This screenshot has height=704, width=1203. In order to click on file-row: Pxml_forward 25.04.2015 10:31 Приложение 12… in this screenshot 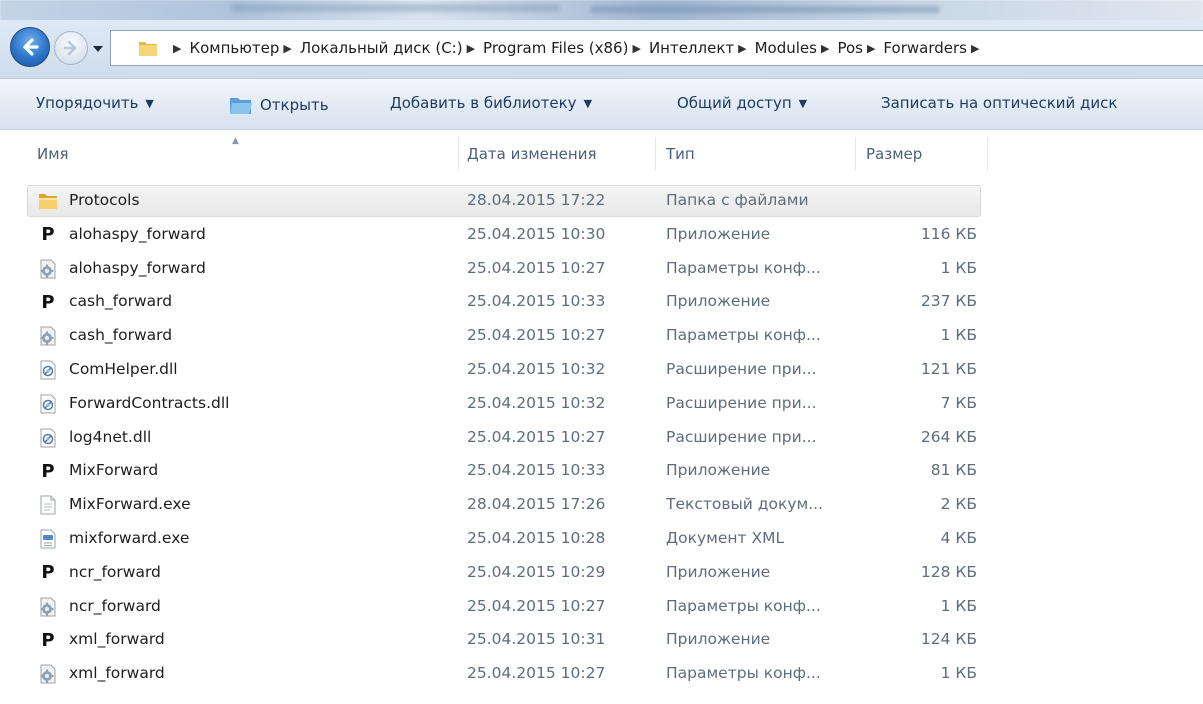, I will do `click(601, 640)`.